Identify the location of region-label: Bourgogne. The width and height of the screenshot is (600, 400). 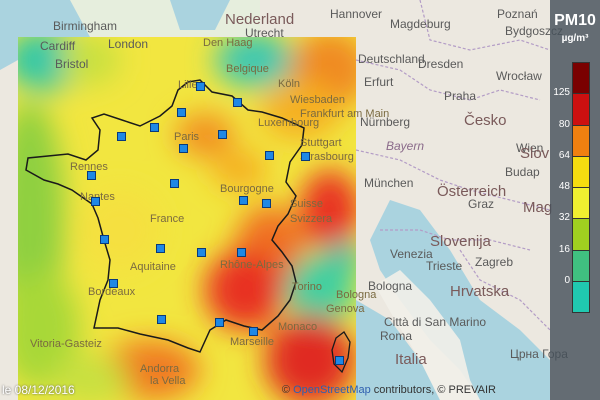
(247, 189).